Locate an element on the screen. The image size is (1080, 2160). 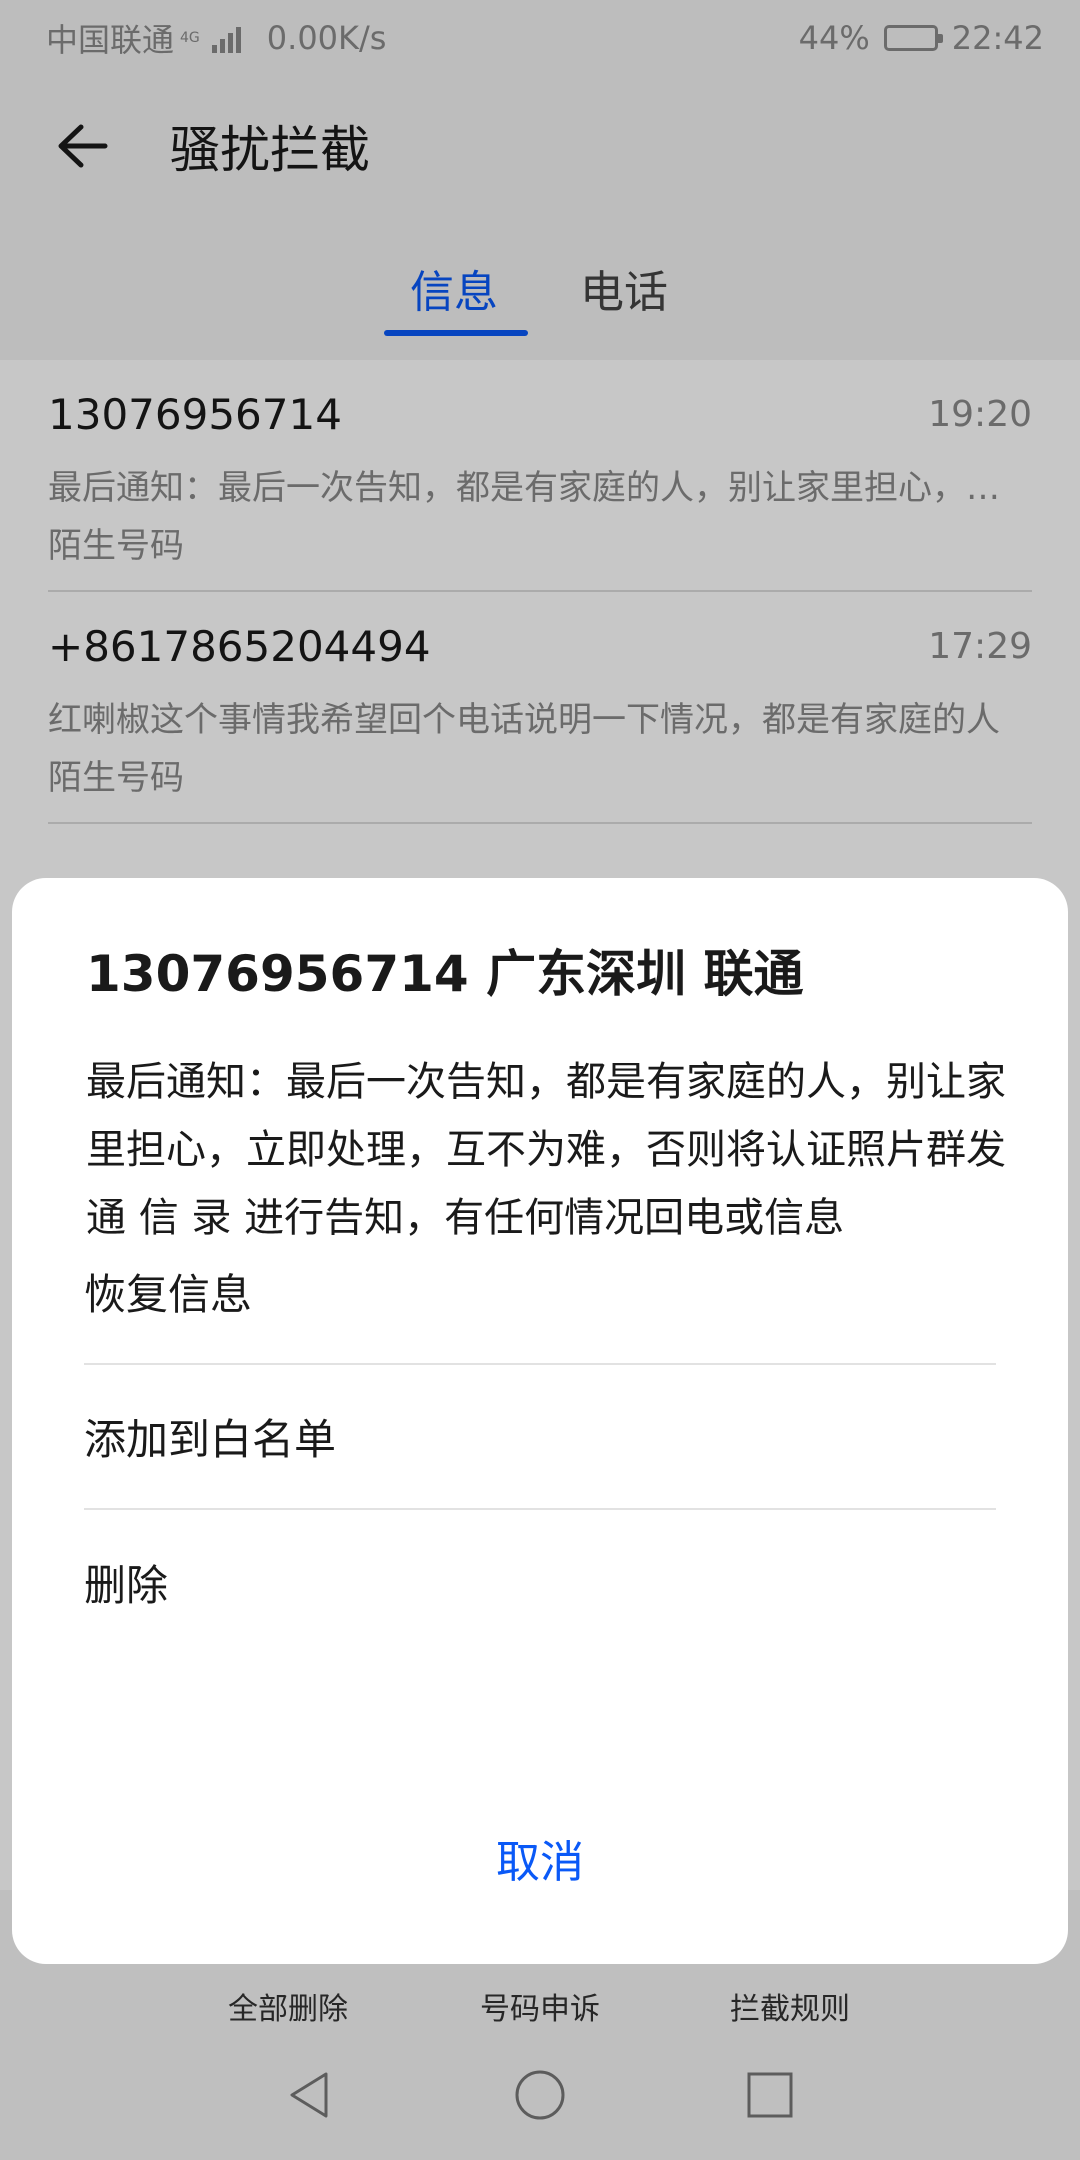
restore-message-label: 恢复信息 is located at coordinates (168, 1294).